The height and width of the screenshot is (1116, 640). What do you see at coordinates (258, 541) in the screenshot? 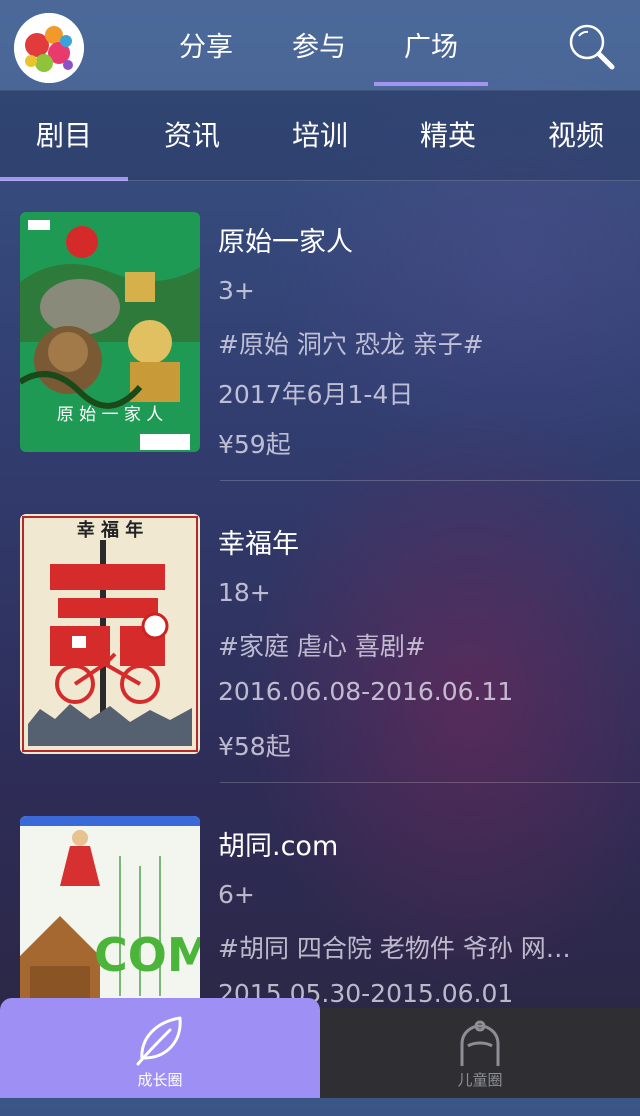
I see `play-title: 幸福年` at bounding box center [258, 541].